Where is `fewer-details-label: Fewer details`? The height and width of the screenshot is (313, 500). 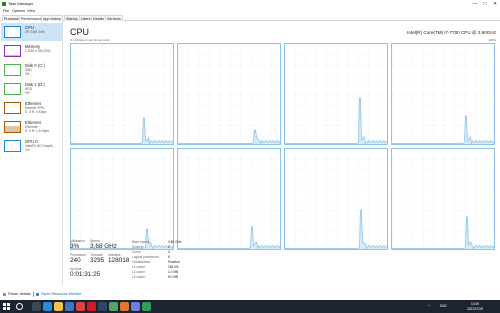
fewer-details-label: Fewer details is located at coordinates (19, 294).